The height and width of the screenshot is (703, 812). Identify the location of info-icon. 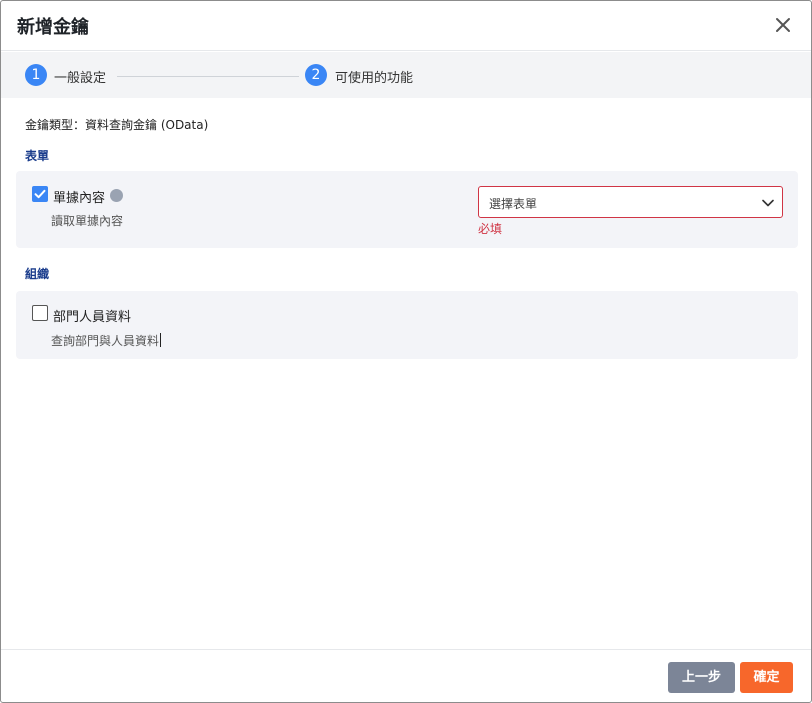
(116, 195).